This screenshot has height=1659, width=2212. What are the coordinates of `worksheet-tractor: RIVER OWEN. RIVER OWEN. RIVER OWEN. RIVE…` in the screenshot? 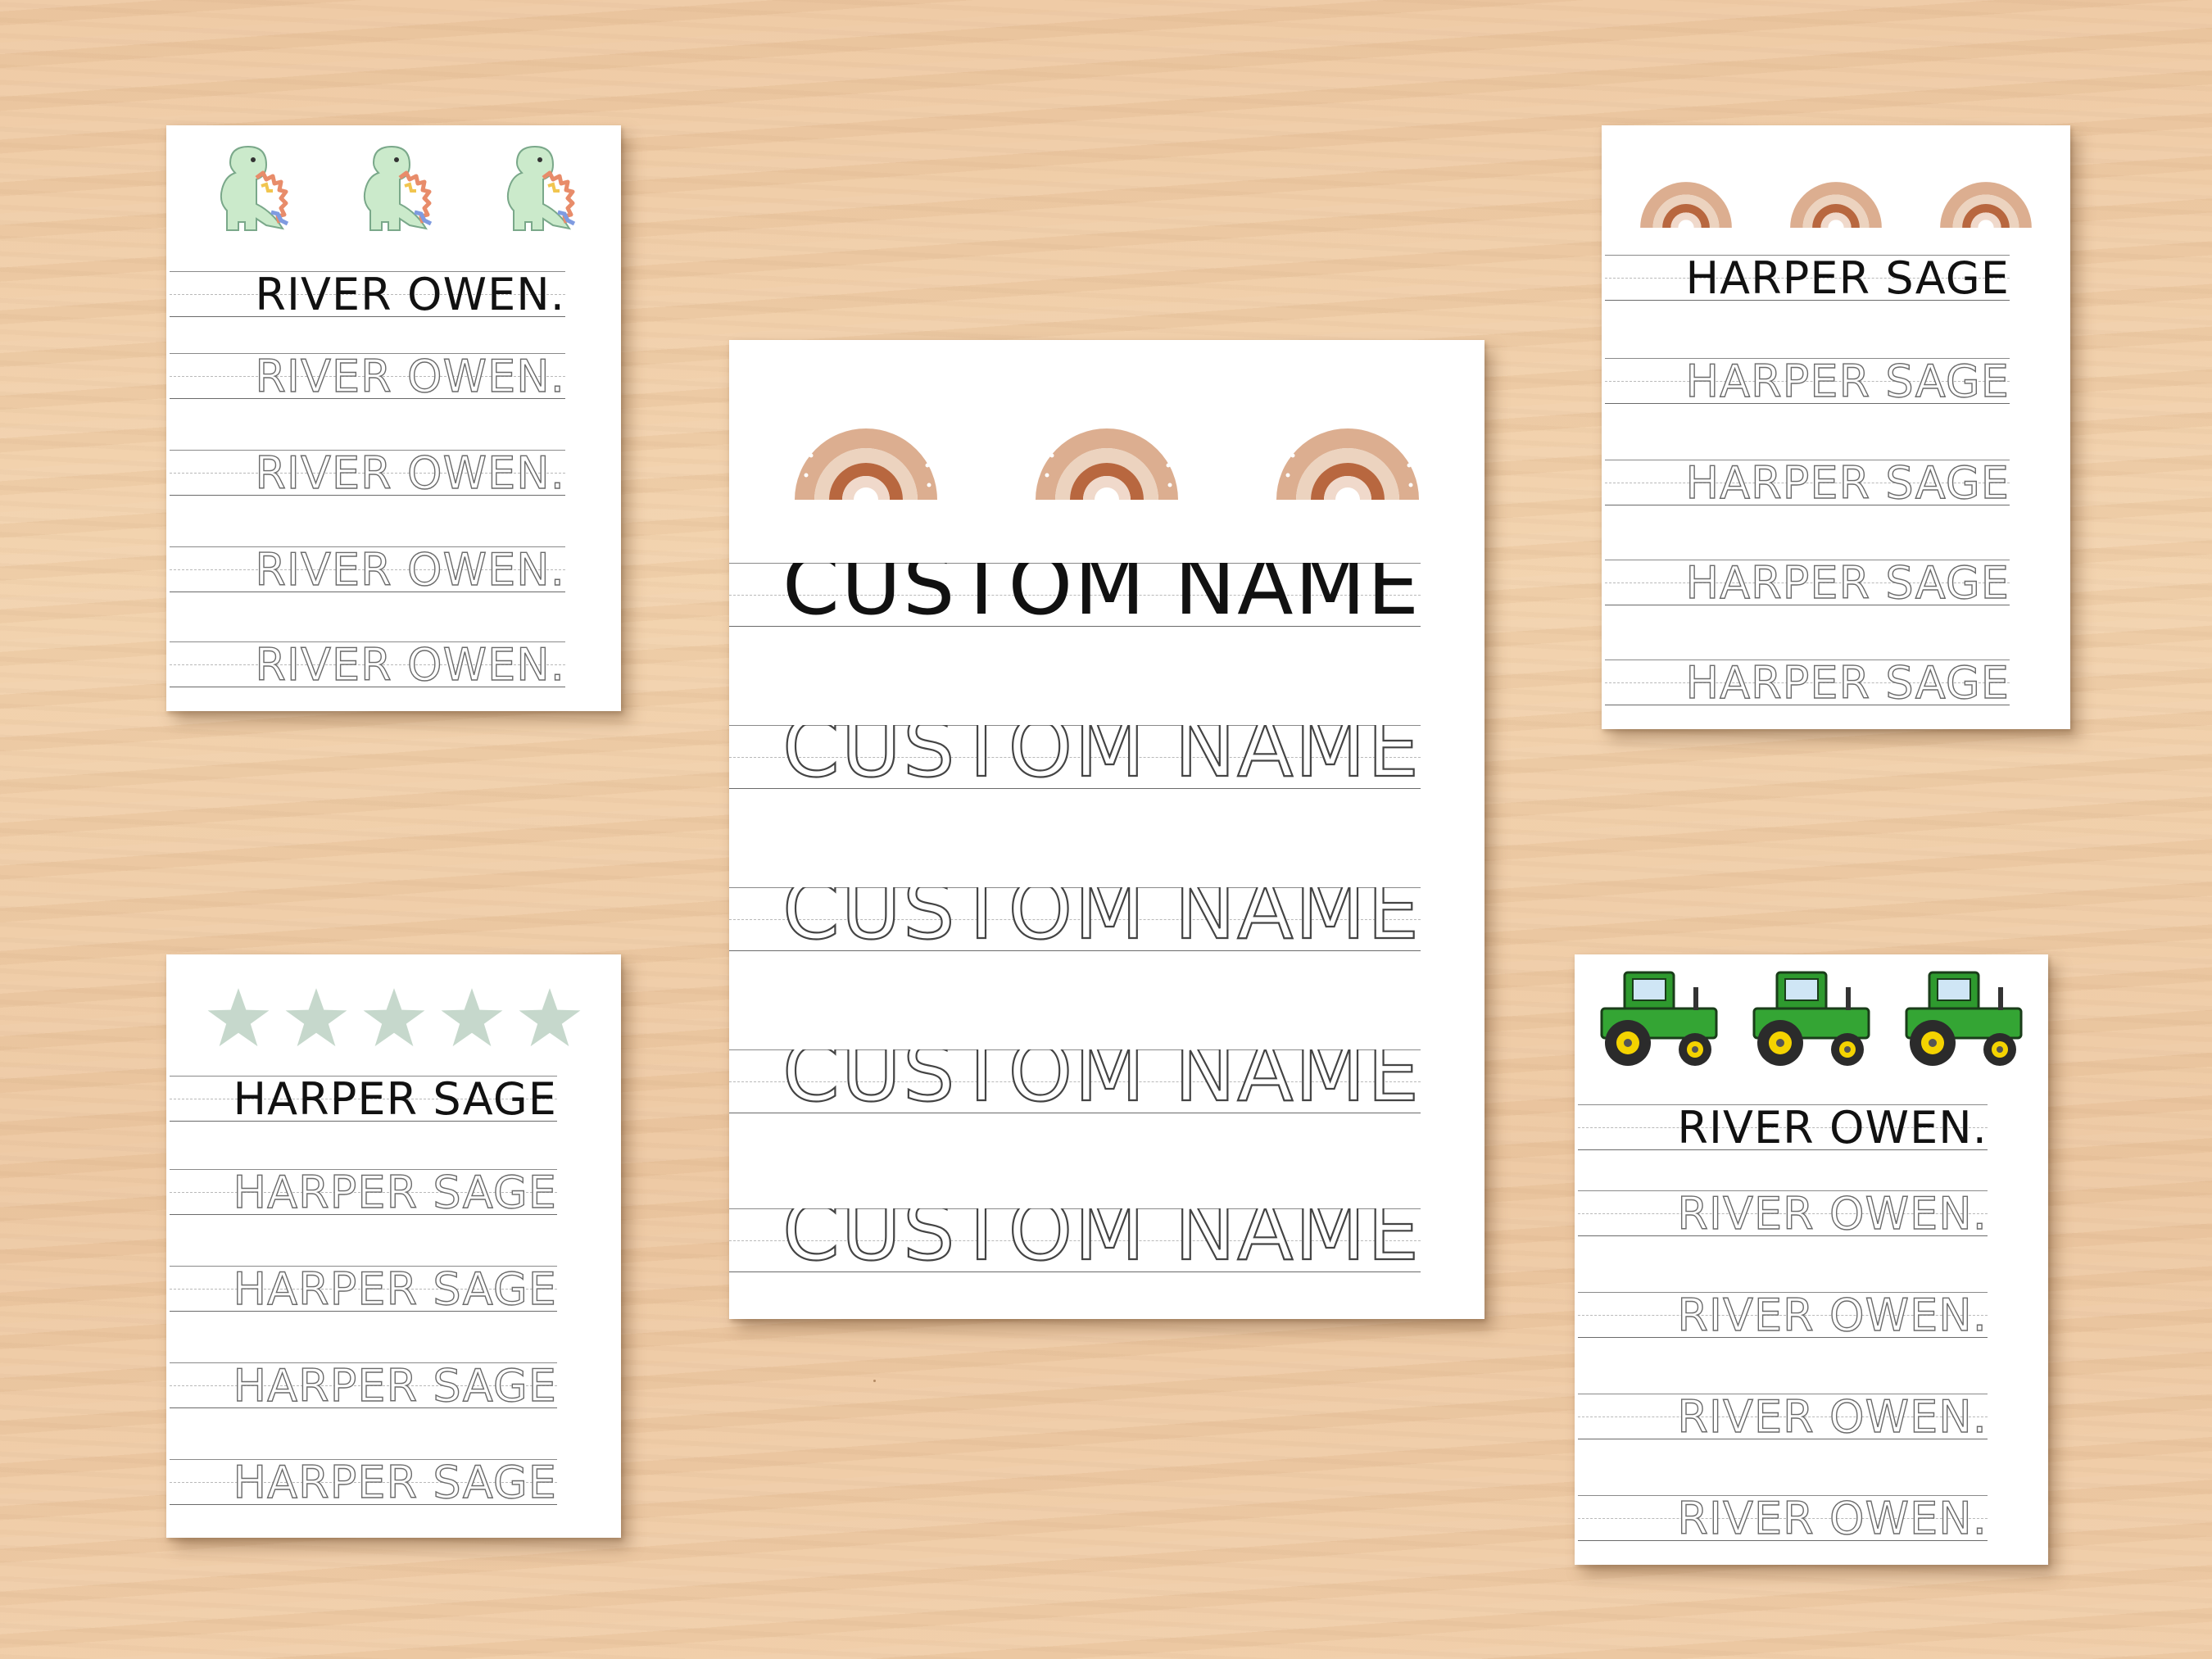 It's located at (1811, 1259).